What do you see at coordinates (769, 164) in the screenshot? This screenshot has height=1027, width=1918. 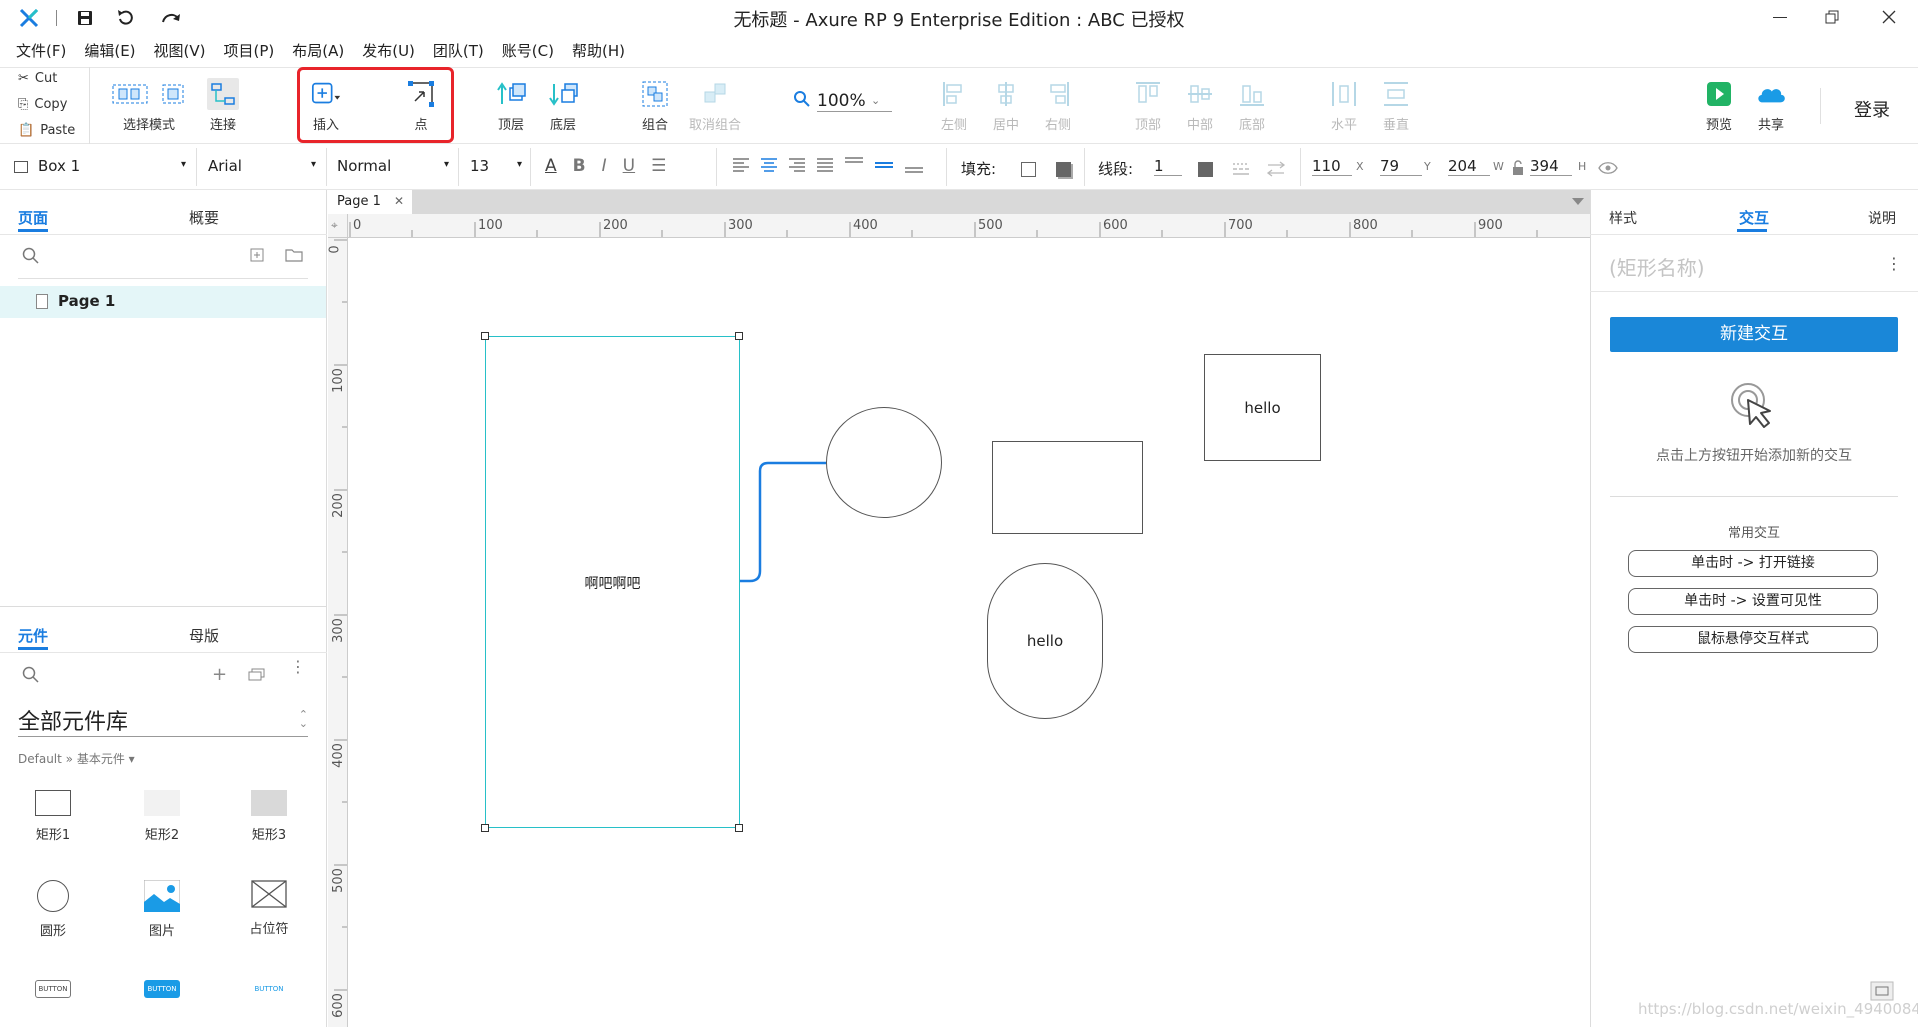 I see `align-text-center-icon` at bounding box center [769, 164].